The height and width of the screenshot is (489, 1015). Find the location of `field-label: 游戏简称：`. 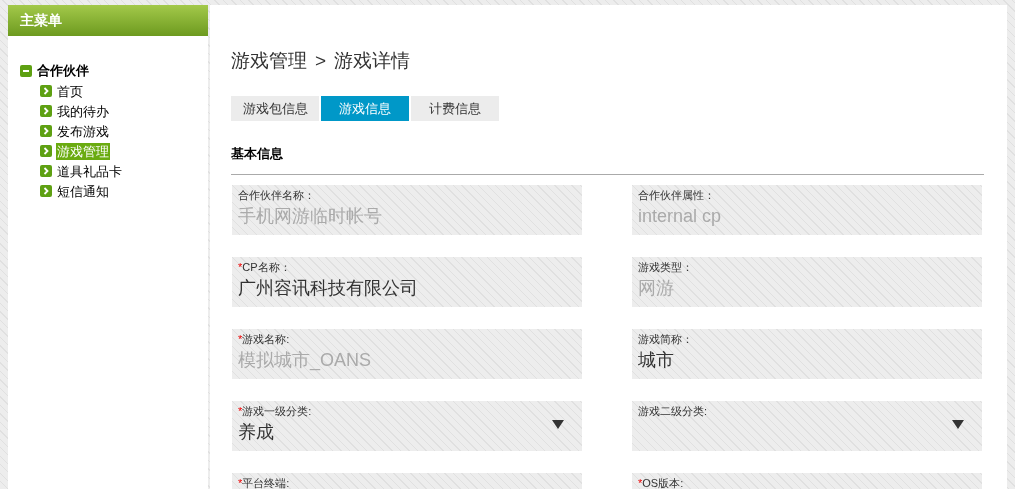

field-label: 游戏简称： is located at coordinates (665, 339).